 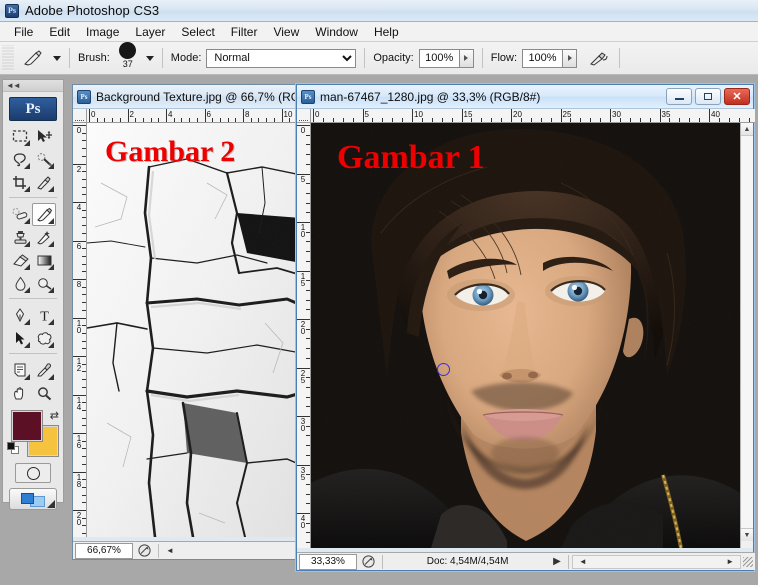 I want to click on doc1-zoom-field: 66,67%, so click(x=104, y=550).